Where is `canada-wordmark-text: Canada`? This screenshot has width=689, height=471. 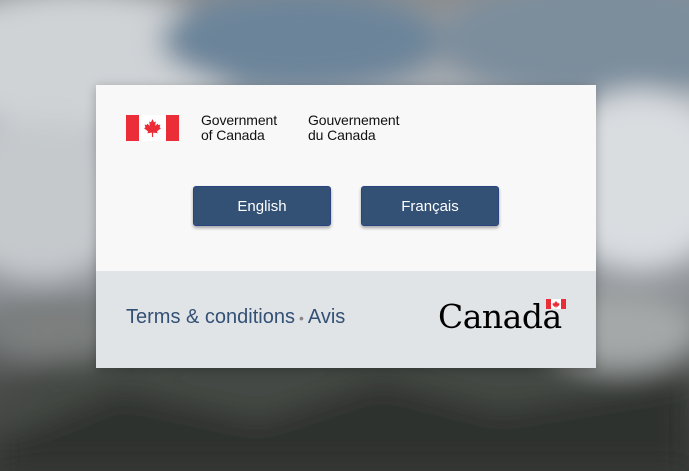 canada-wordmark-text: Canada is located at coordinates (500, 316).